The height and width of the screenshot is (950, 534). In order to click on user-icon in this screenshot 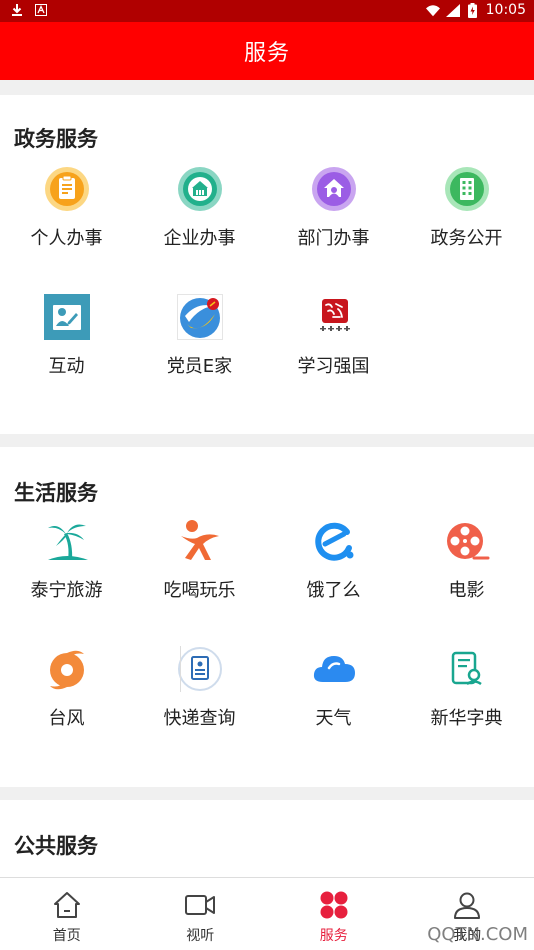, I will do `click(467, 905)`.